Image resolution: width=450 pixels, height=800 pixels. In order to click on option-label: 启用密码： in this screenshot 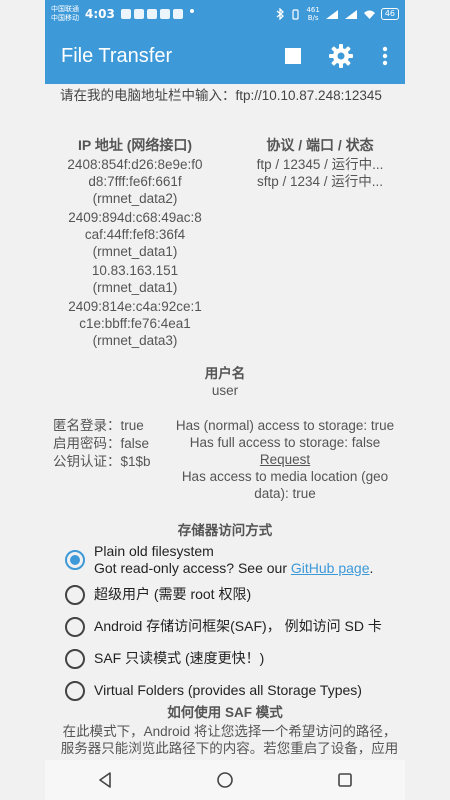, I will do `click(87, 443)`.